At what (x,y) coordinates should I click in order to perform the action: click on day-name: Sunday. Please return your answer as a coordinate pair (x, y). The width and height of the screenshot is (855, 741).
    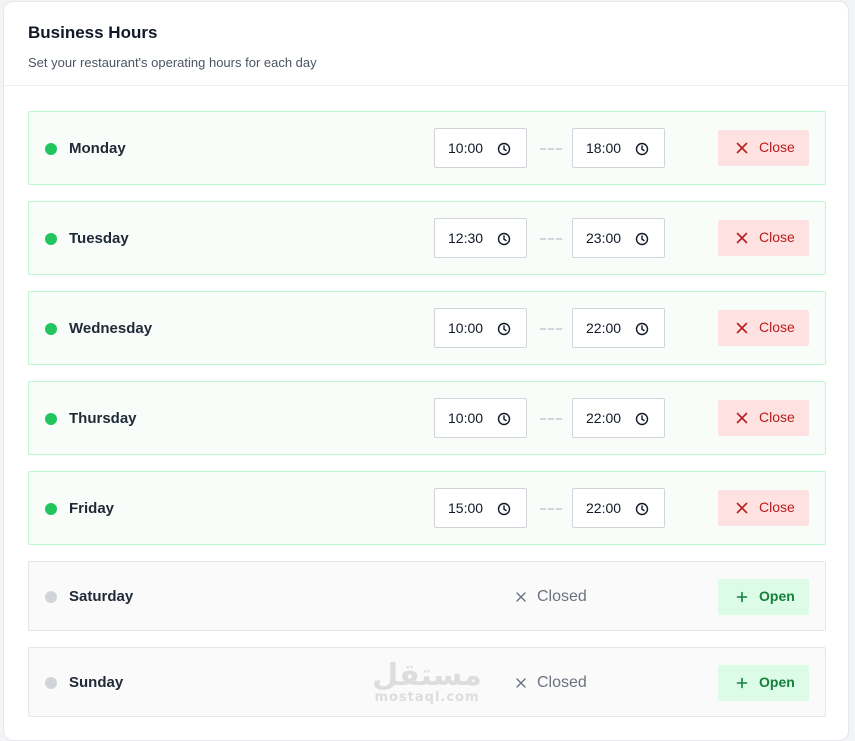
    Looking at the image, I should click on (96, 682).